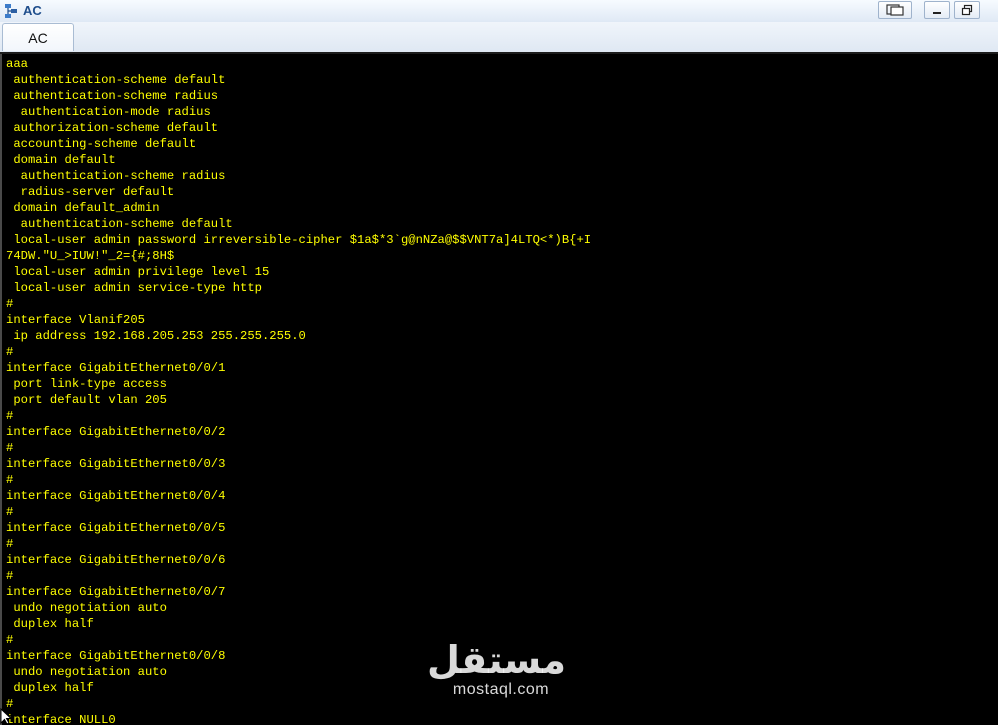  Describe the element at coordinates (75, 320) in the screenshot. I see `terminal-line: interface Vlanif205` at that location.